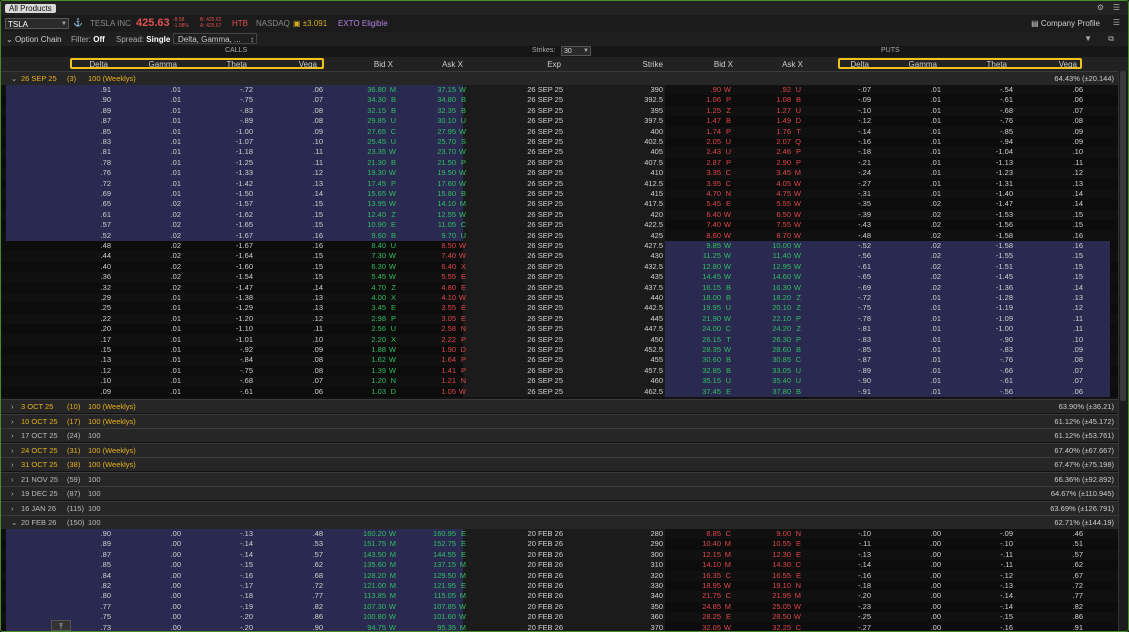 This screenshot has height=632, width=1129. Describe the element at coordinates (1057, 184) in the screenshot. I see `put-vega: .13` at that location.